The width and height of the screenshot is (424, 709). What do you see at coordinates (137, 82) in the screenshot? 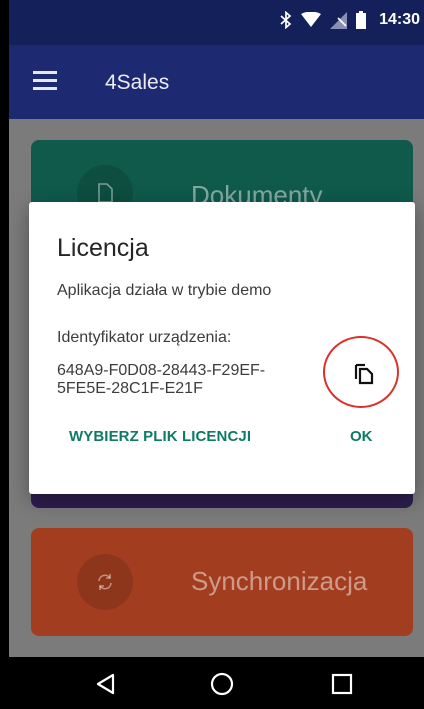
I see `app-title: 4Sales` at bounding box center [137, 82].